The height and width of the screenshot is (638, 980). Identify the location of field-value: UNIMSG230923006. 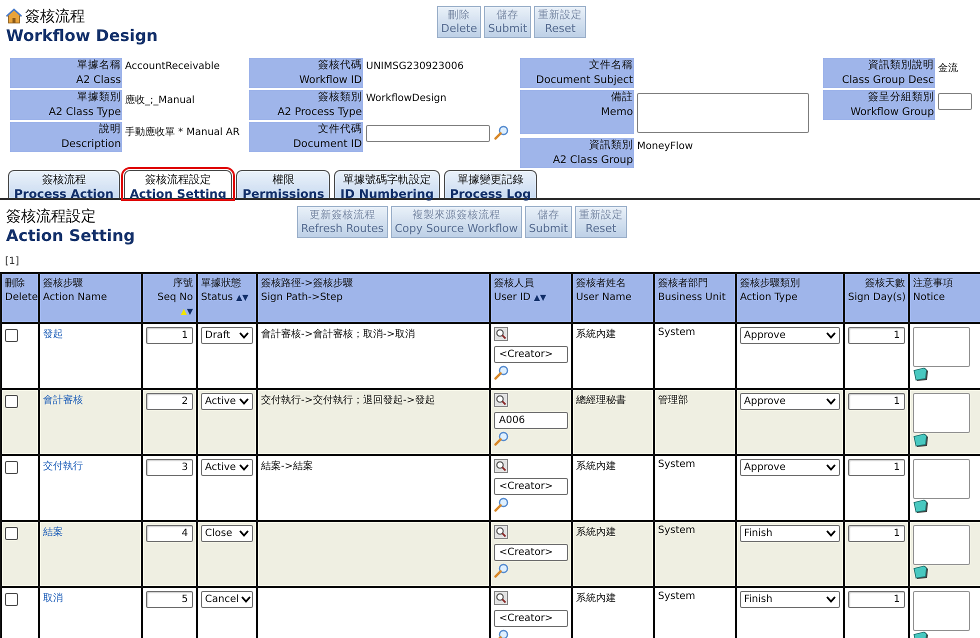
(415, 66).